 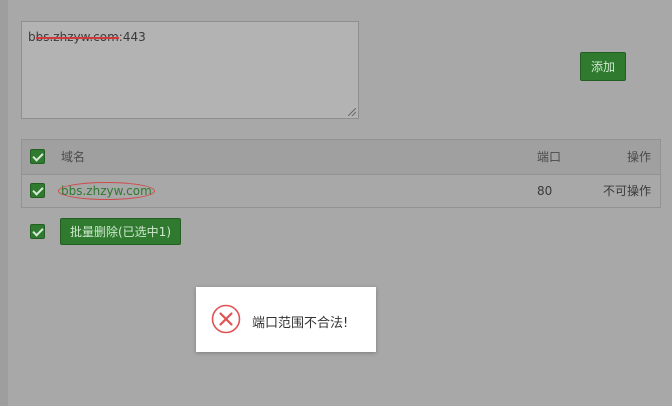 What do you see at coordinates (73, 157) in the screenshot?
I see `header-domain: 域名` at bounding box center [73, 157].